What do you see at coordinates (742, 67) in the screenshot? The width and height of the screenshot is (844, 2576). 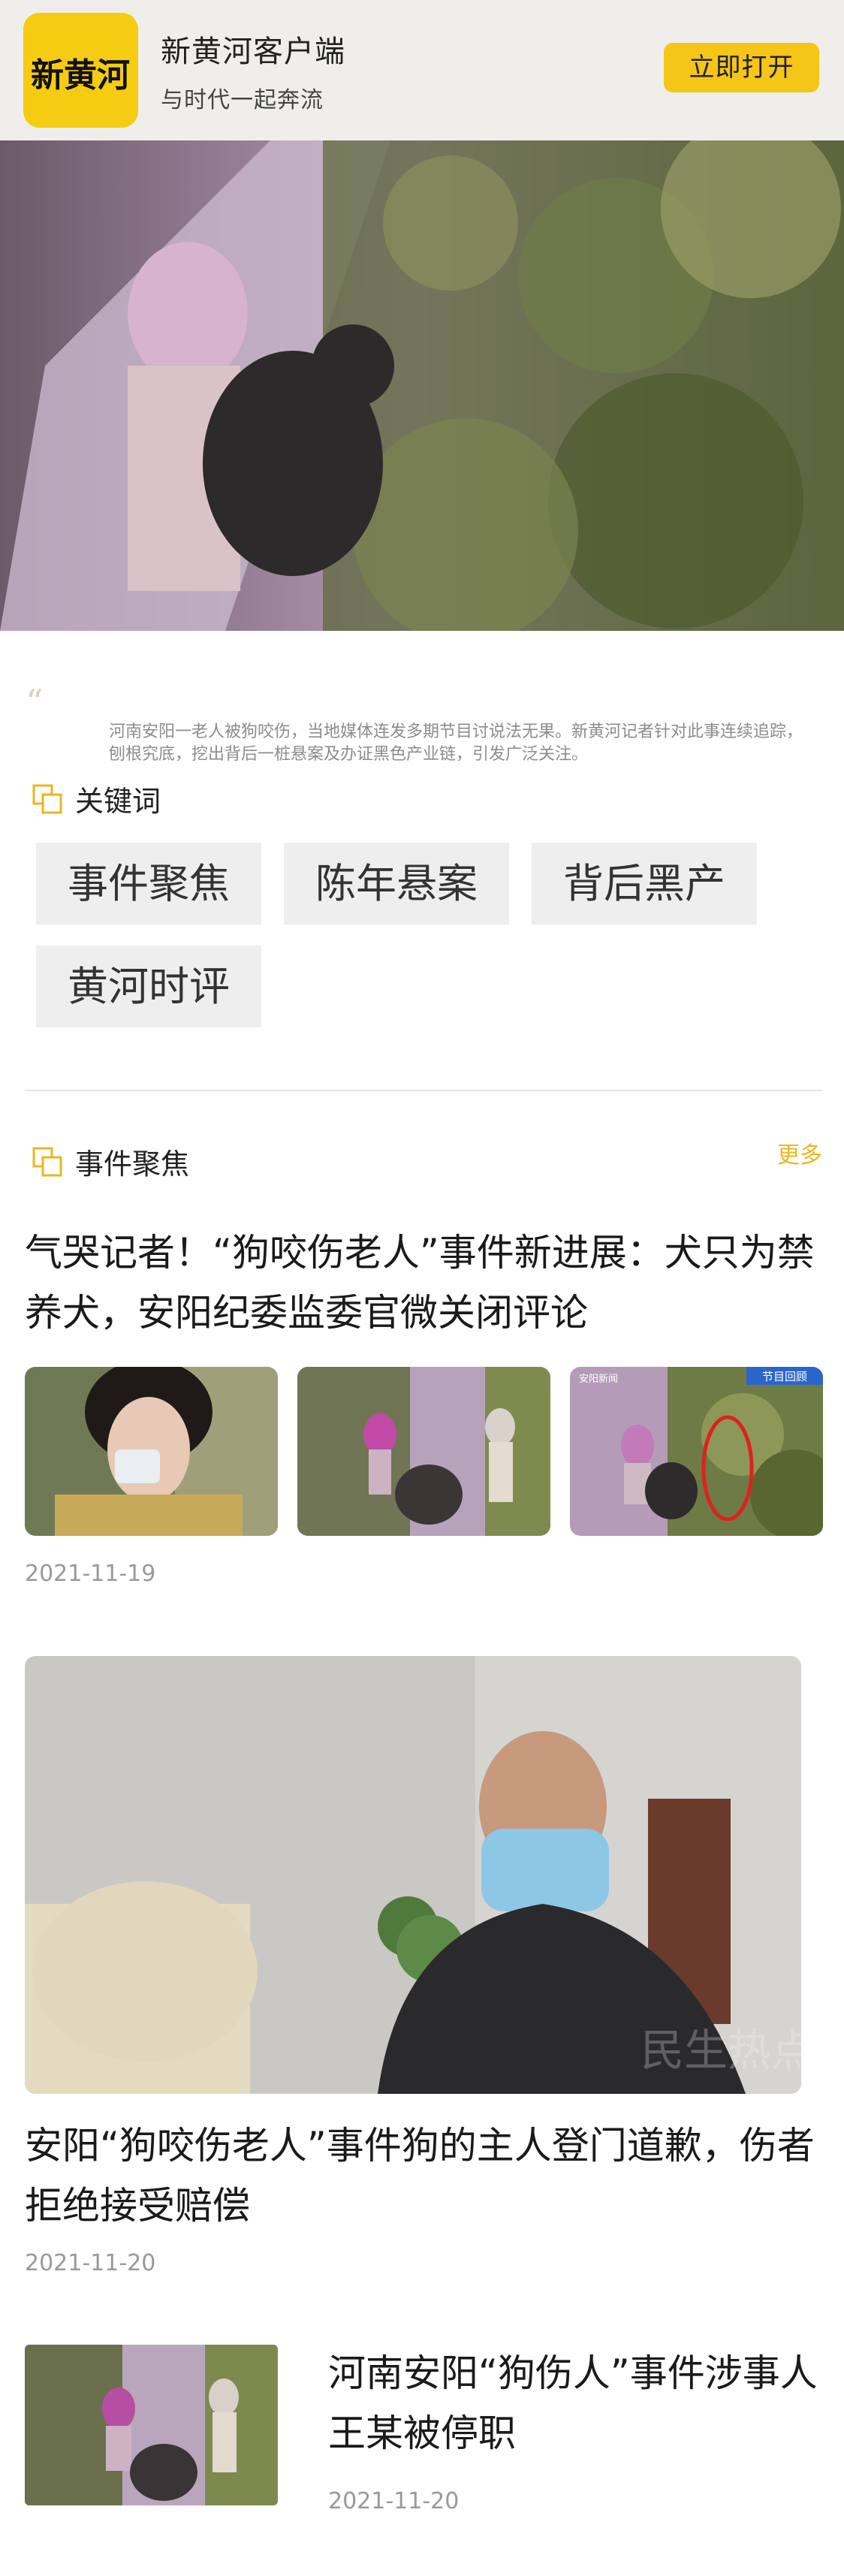 I see `open-app-button: 立即打开` at bounding box center [742, 67].